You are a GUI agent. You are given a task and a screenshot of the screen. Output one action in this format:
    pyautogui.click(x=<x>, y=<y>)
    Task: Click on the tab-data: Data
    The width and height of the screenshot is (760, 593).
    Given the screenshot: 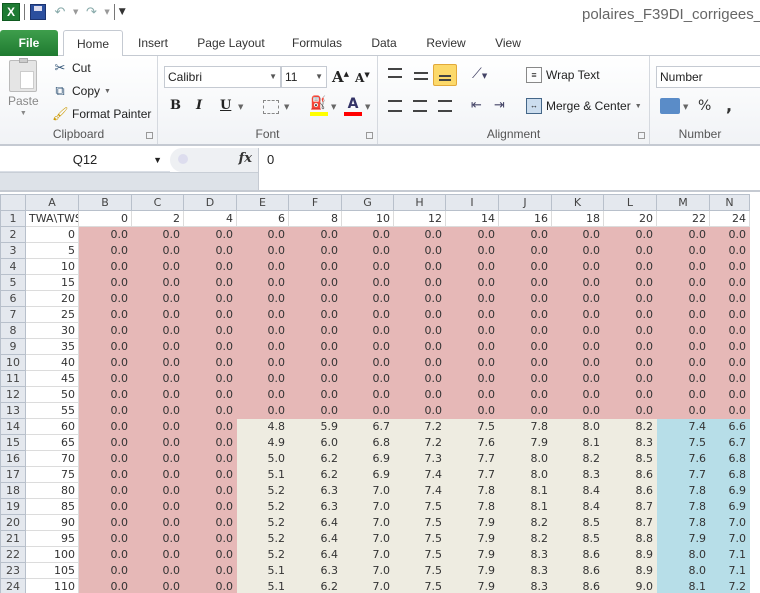 What is the action you would take?
    pyautogui.click(x=384, y=43)
    